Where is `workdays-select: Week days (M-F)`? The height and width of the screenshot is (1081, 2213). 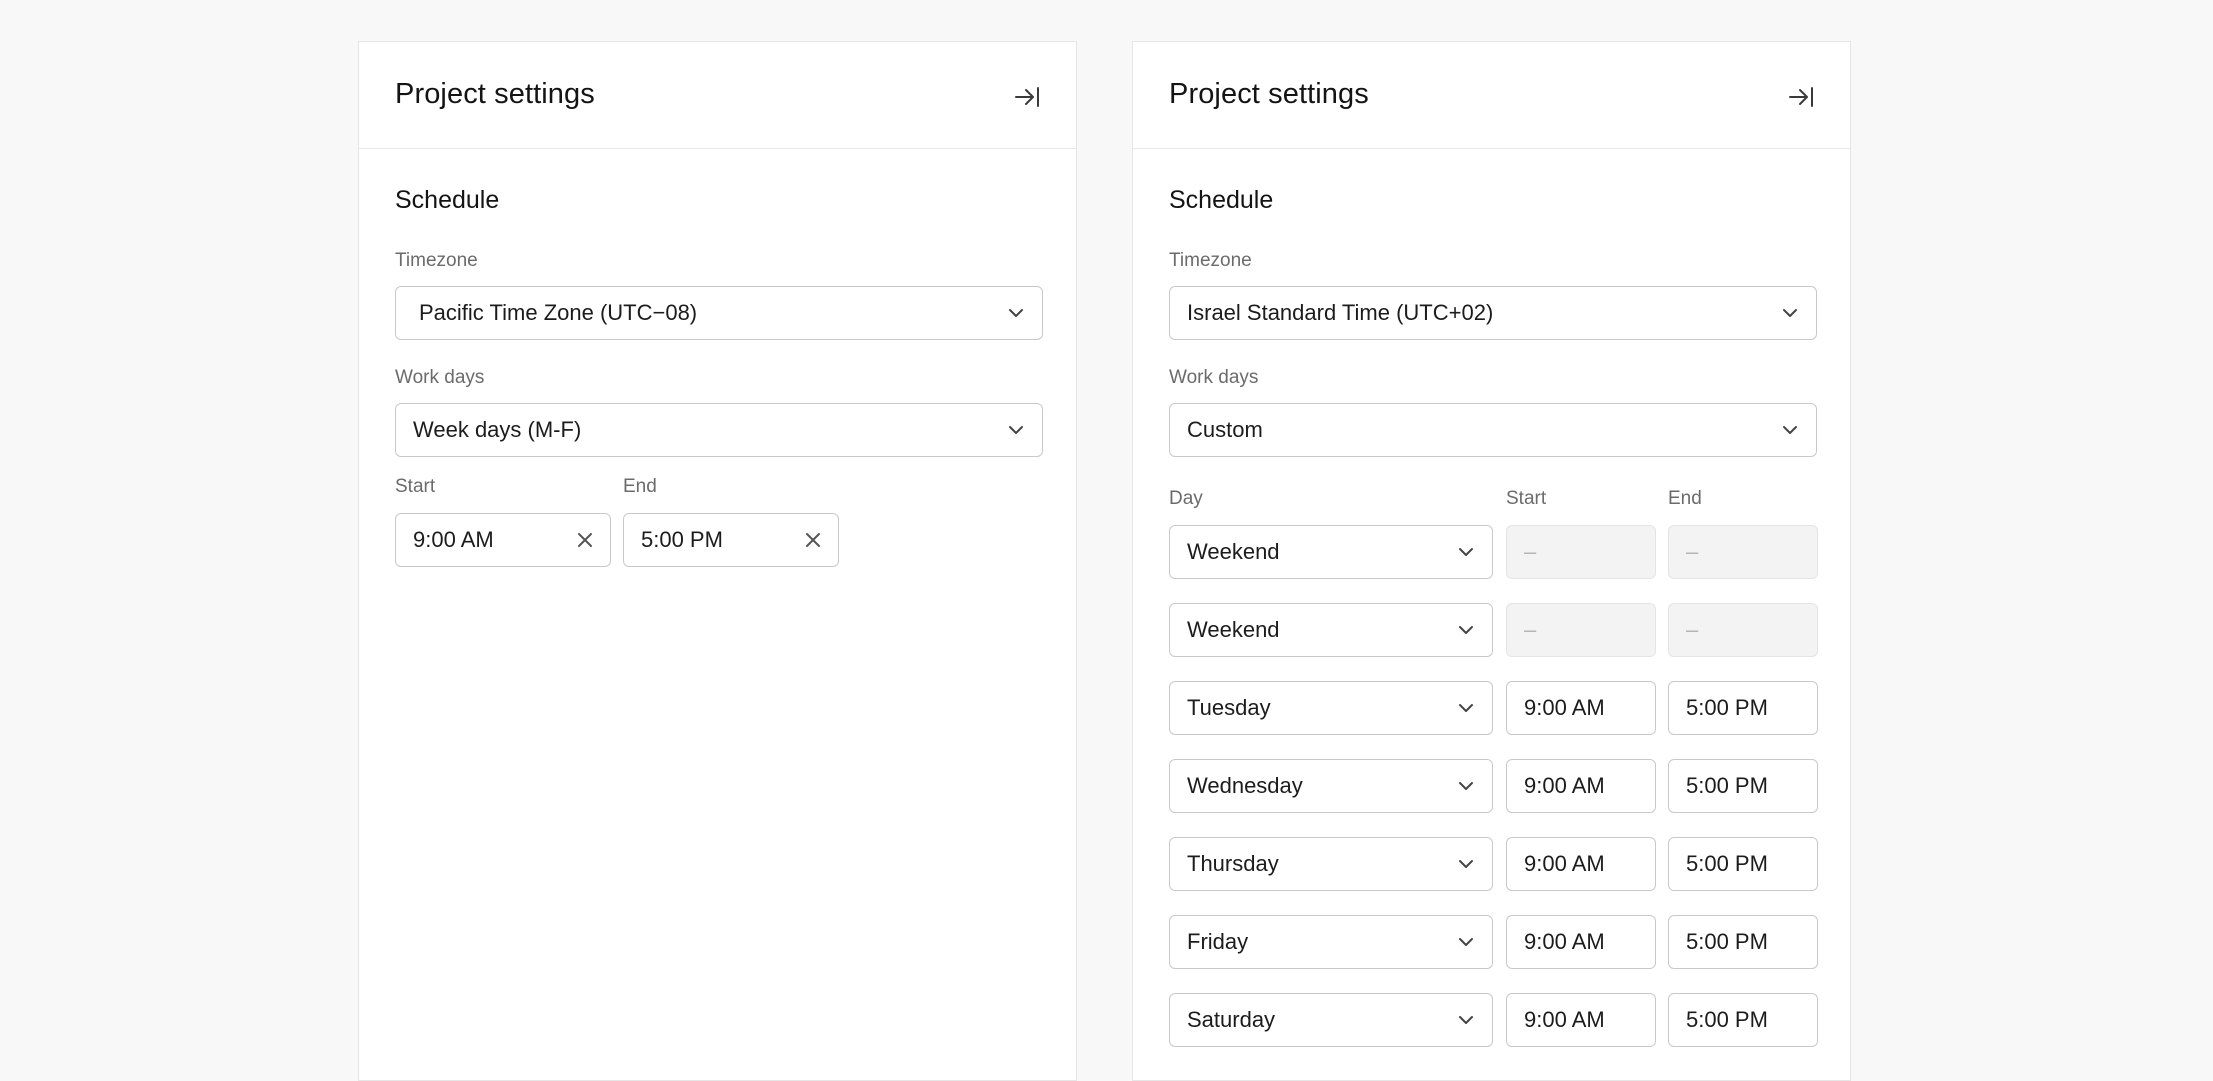
workdays-select: Week days (M-F) is located at coordinates (719, 430).